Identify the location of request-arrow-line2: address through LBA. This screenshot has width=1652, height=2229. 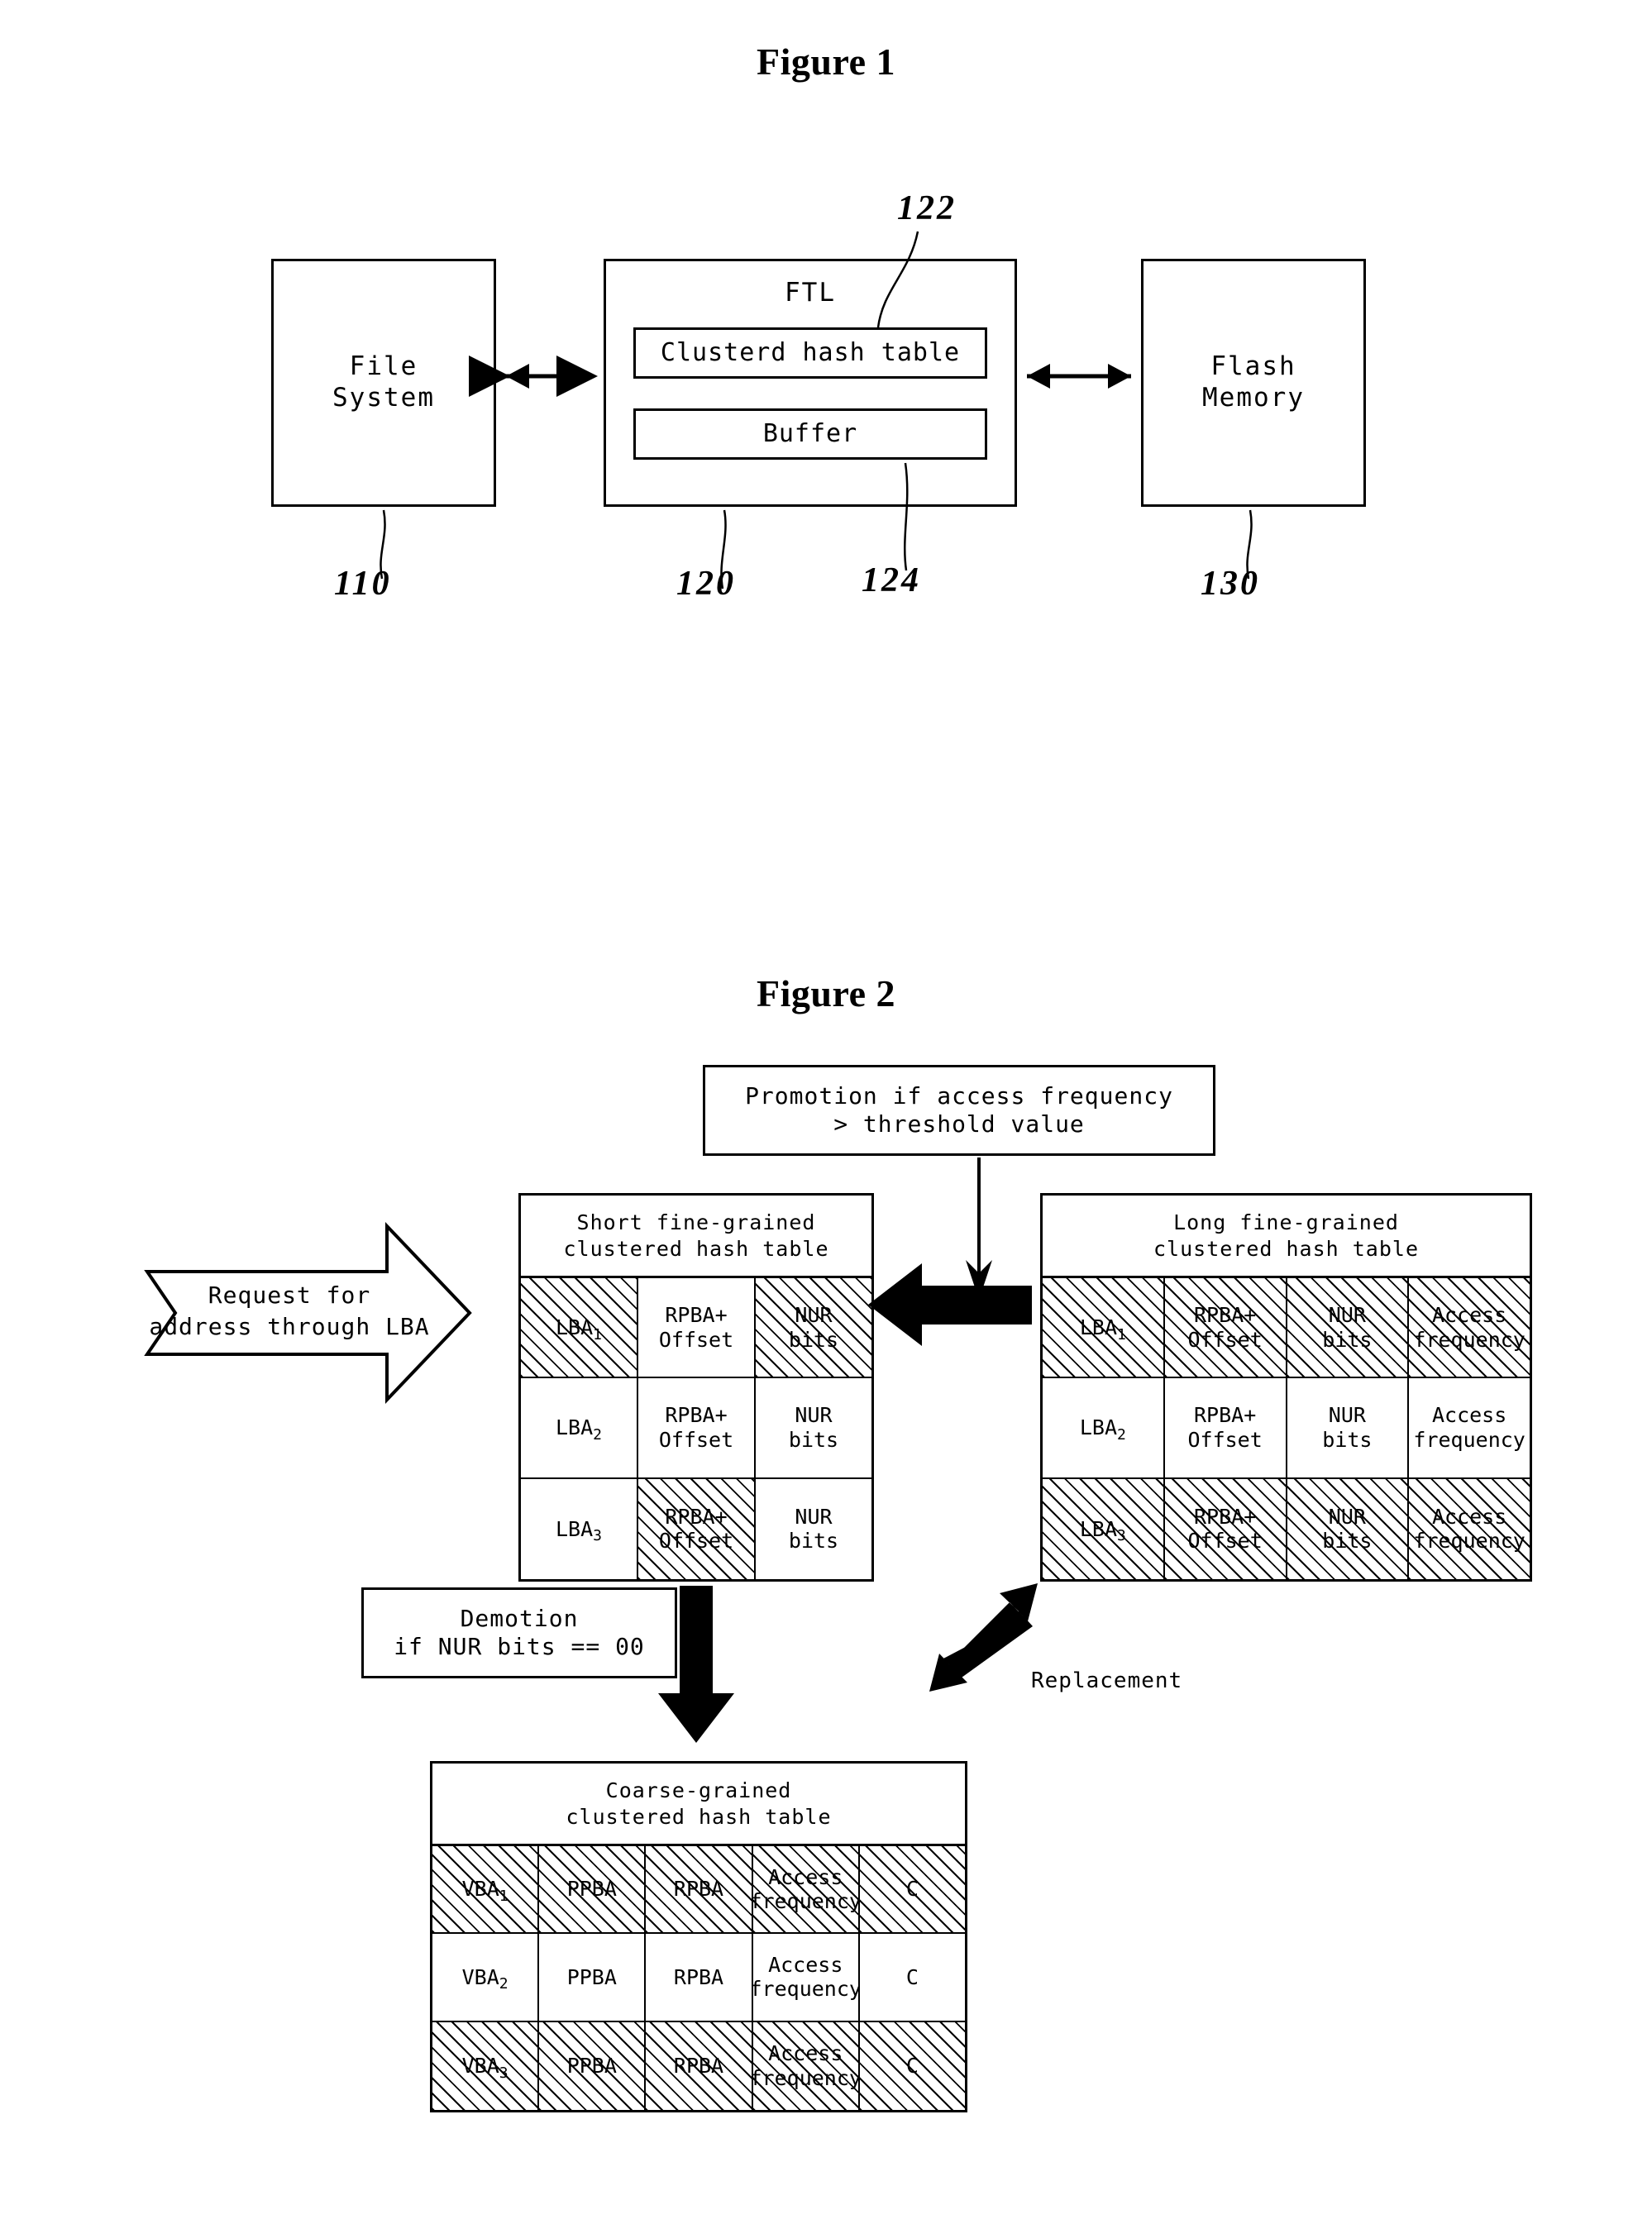
(289, 1326).